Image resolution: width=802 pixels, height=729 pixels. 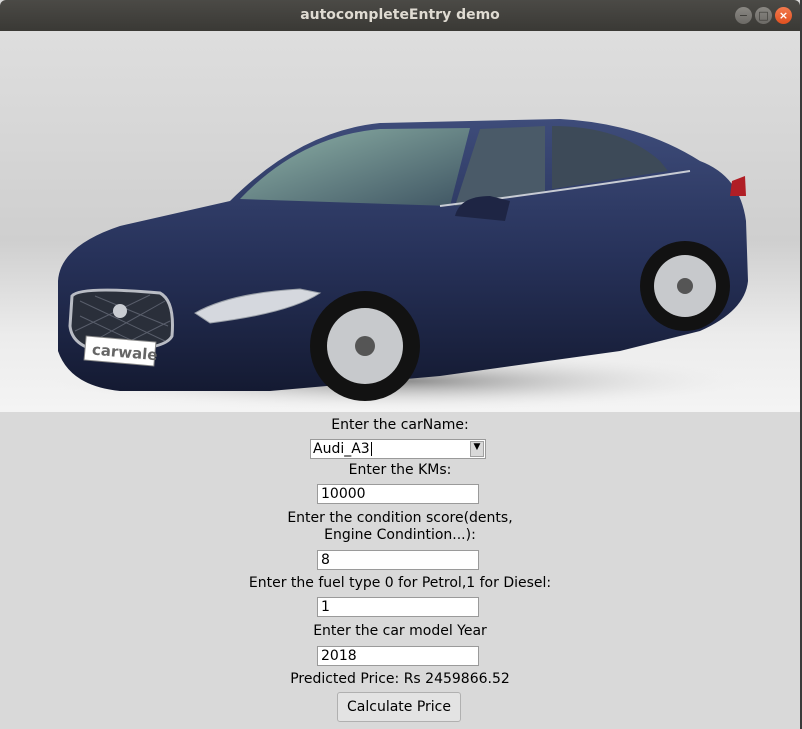 I want to click on car-name-value: Audi_A3, so click(x=341, y=449).